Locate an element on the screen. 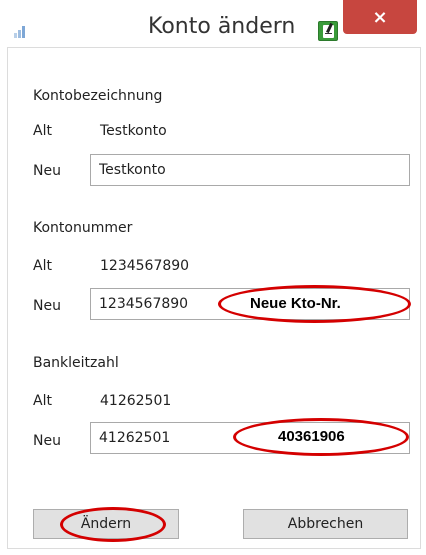 This screenshot has width=426, height=555. signal-bars-icon is located at coordinates (21, 32).